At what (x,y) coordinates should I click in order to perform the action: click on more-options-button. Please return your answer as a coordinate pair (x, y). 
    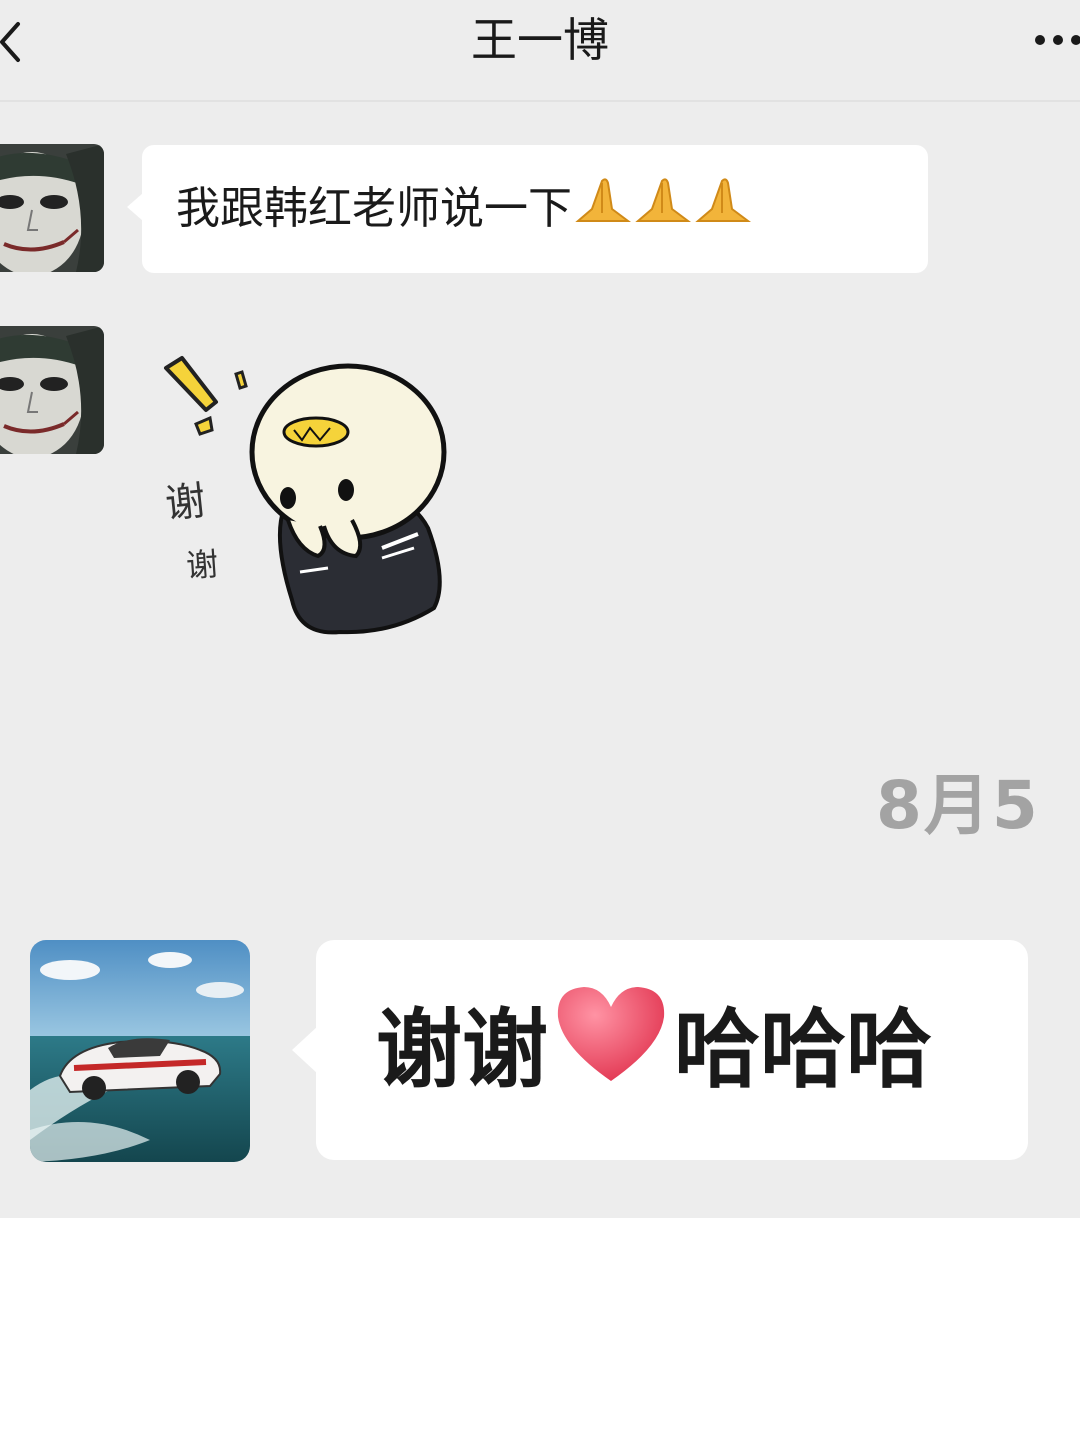
    Looking at the image, I should click on (1045, 40).